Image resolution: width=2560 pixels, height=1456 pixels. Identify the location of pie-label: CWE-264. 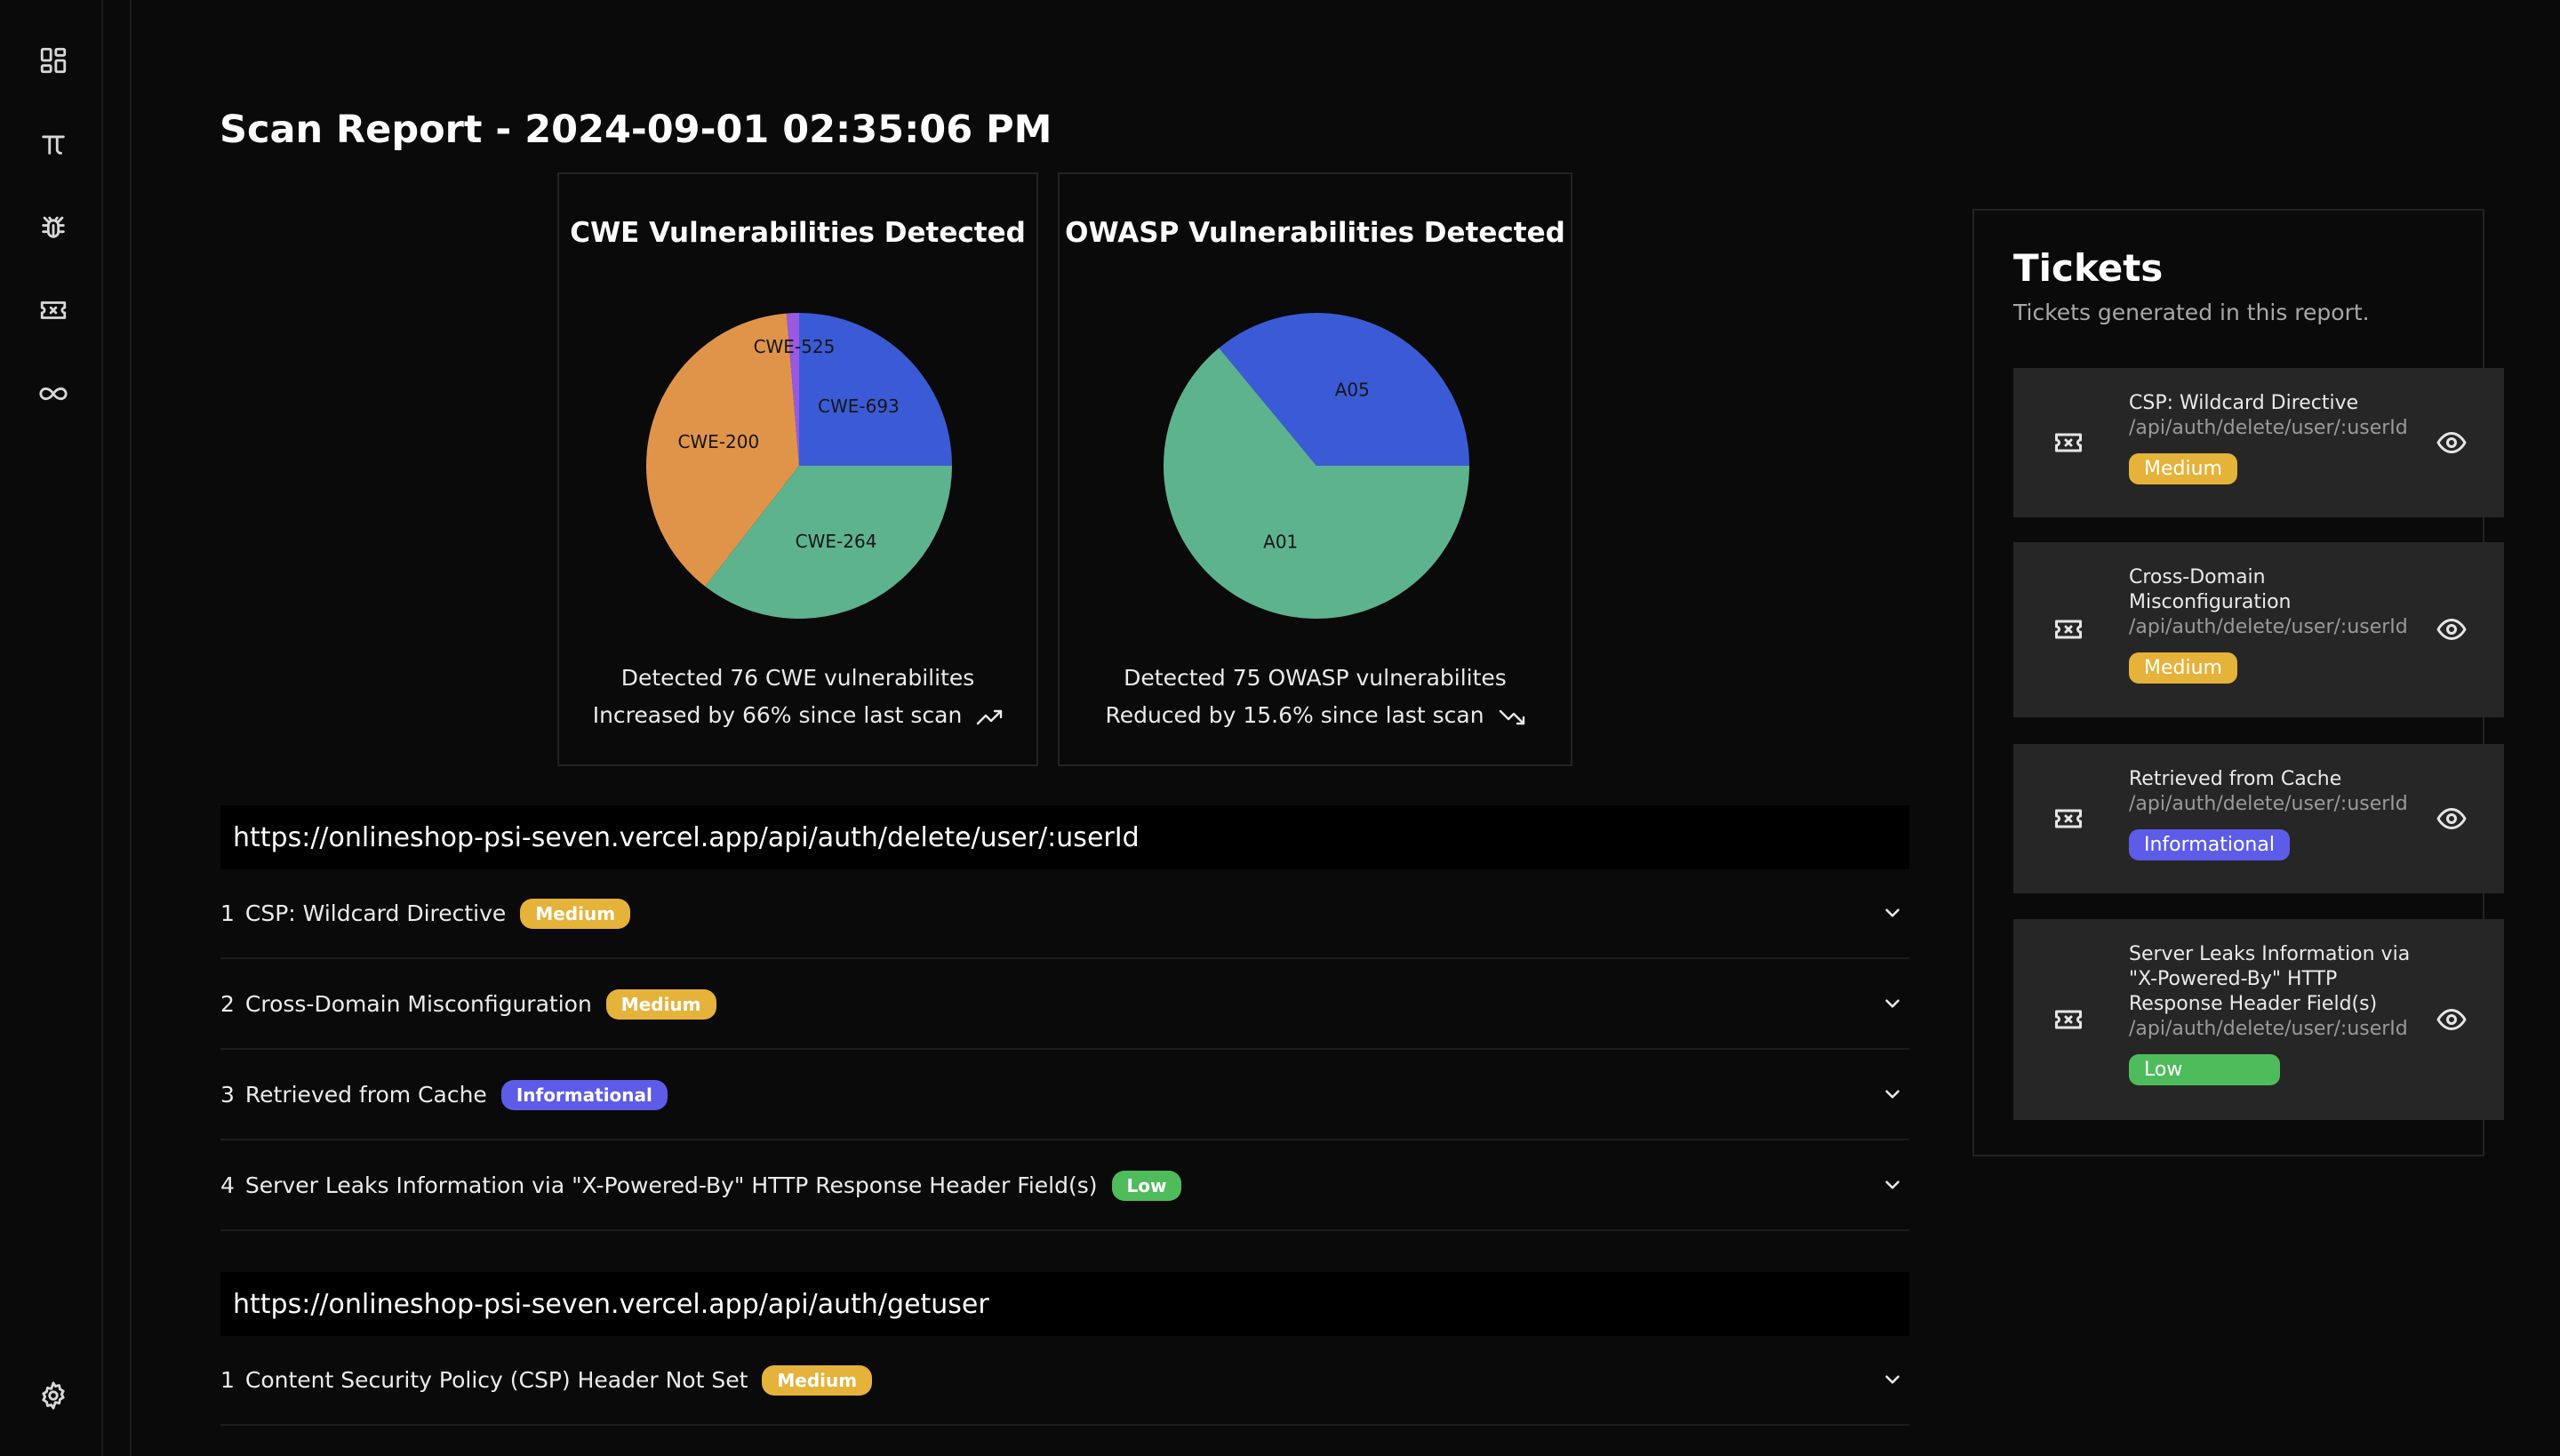
(836, 541).